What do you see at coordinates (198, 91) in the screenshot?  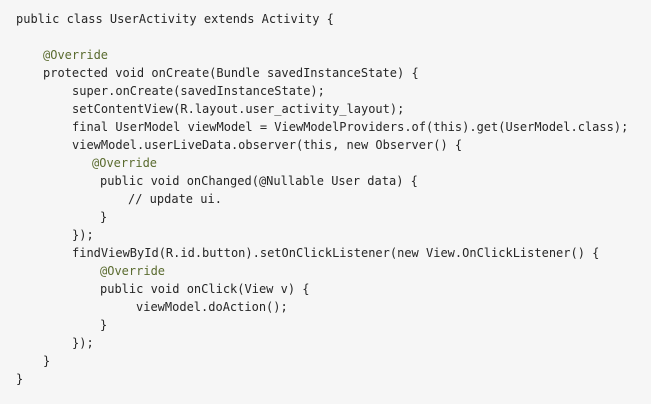 I see `code-line: super.onCreate(savedInstanceState);` at bounding box center [198, 91].